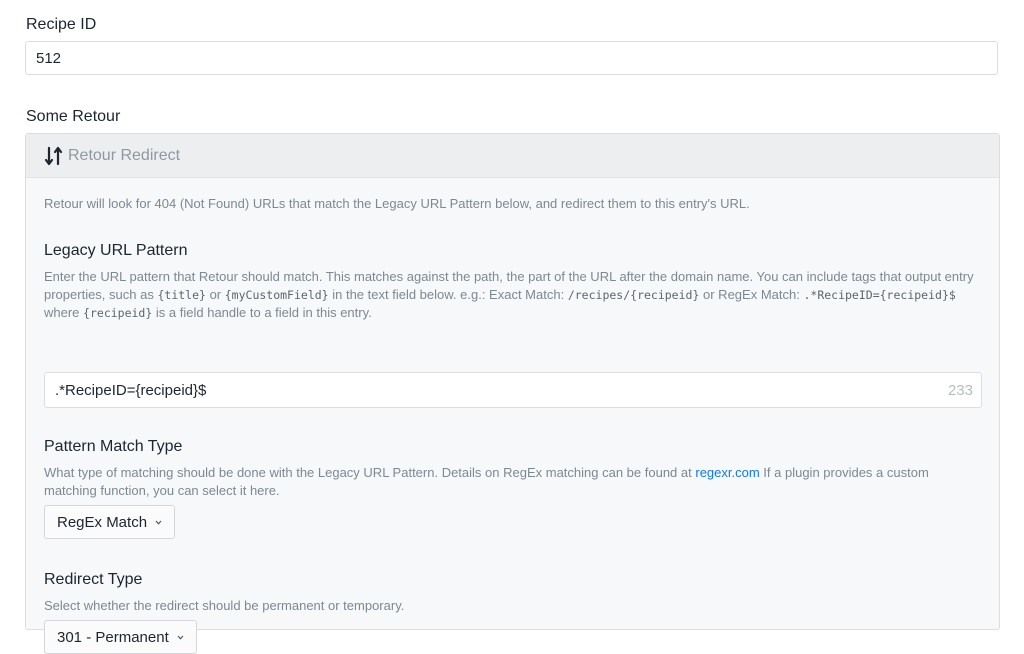  I want to click on pattern-match-type-label: Pattern Match Type, so click(113, 446).